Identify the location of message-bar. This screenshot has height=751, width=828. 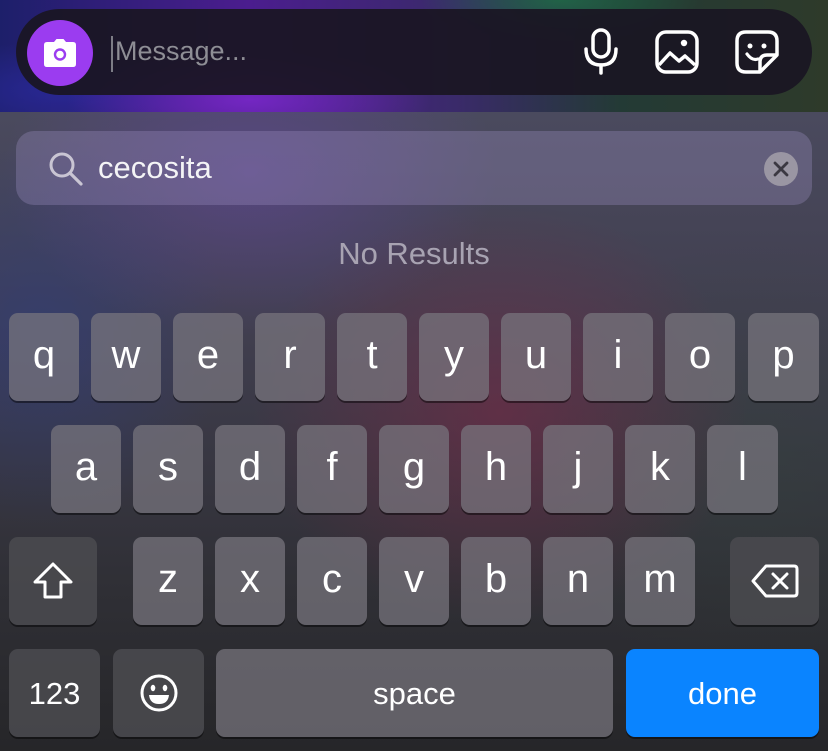
(414, 52).